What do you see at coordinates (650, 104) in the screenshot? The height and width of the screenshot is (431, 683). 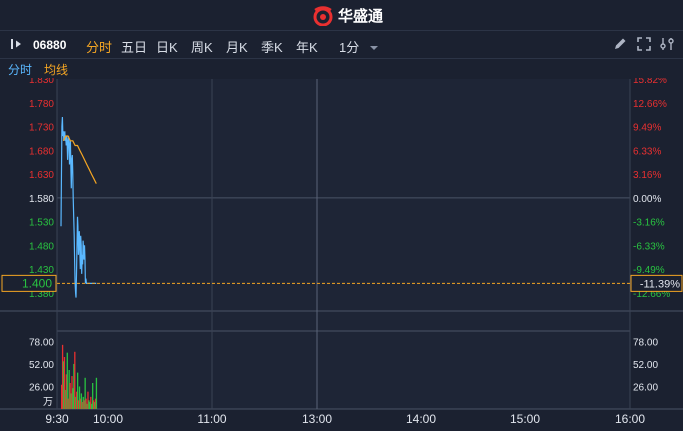 I see `percent-tick-label: 12.66%` at bounding box center [650, 104].